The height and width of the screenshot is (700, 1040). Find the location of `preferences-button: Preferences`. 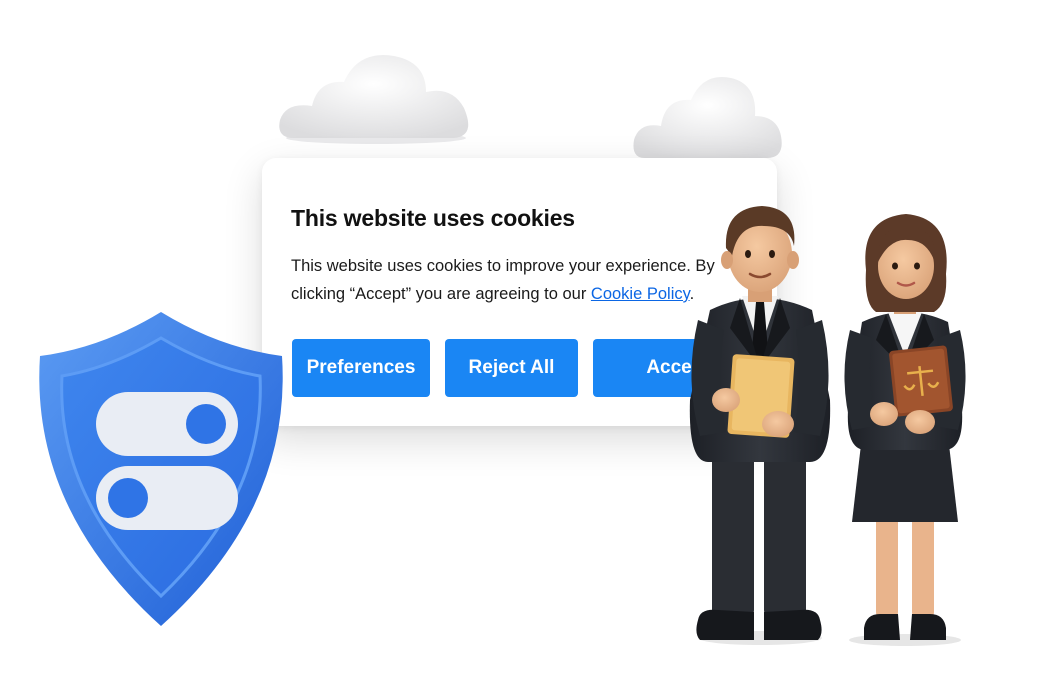

preferences-button: Preferences is located at coordinates (361, 368).